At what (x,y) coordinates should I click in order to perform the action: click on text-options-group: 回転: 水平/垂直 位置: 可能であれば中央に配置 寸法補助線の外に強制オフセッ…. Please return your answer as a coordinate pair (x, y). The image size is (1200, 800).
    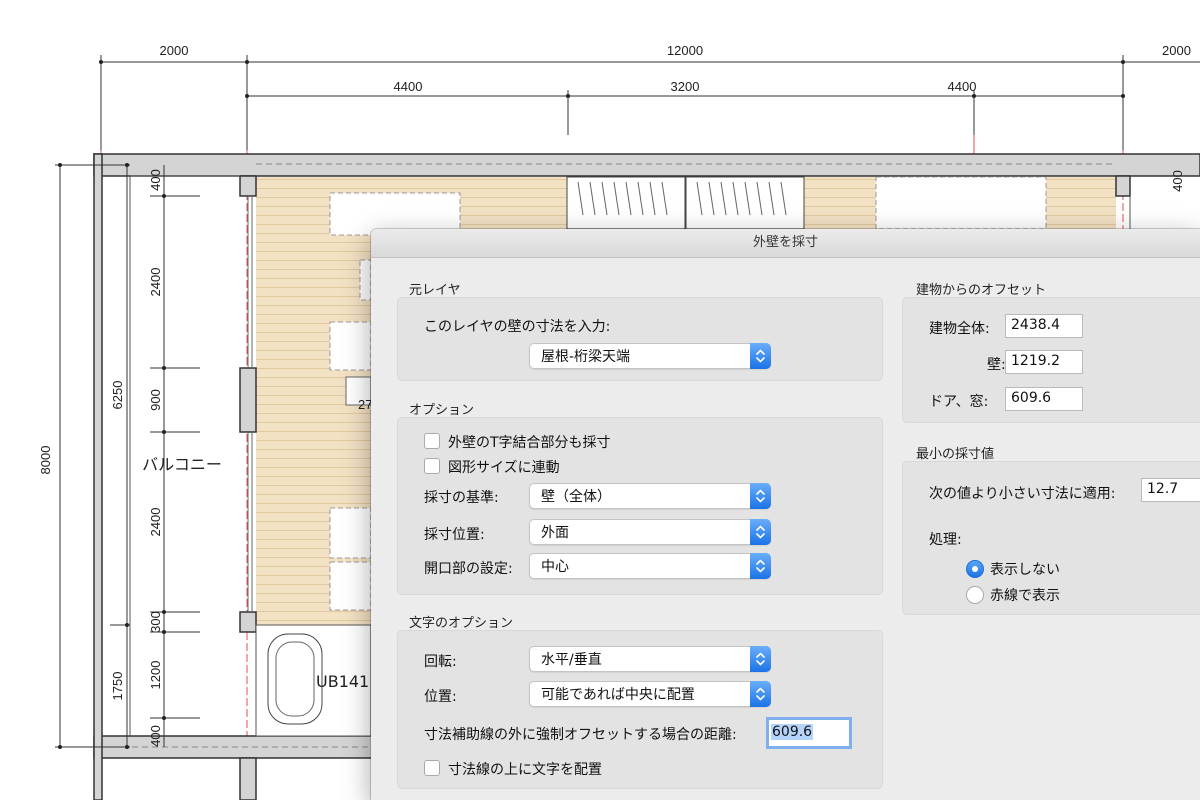
    Looking at the image, I should click on (640, 709).